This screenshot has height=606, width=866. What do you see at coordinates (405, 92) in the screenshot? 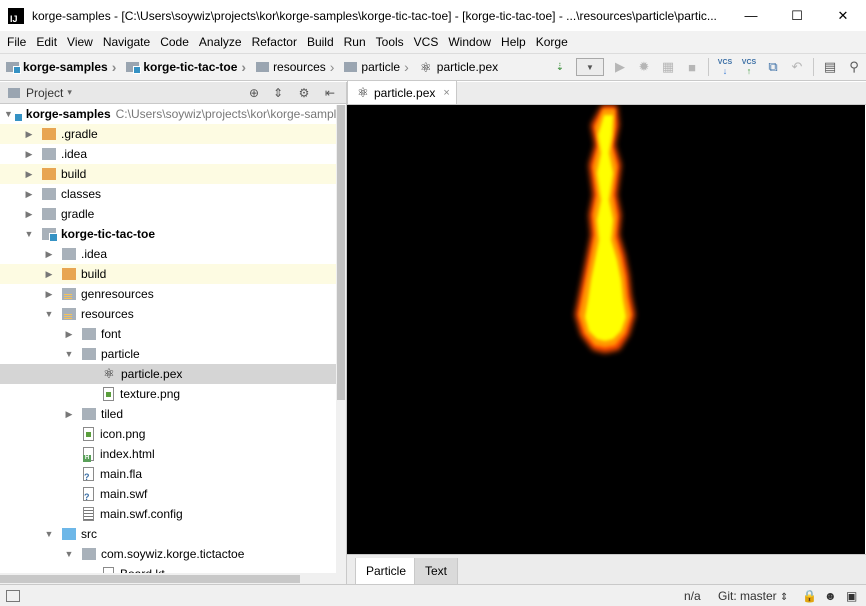
I see `editor-tab-label: particle.pex` at bounding box center [405, 92].